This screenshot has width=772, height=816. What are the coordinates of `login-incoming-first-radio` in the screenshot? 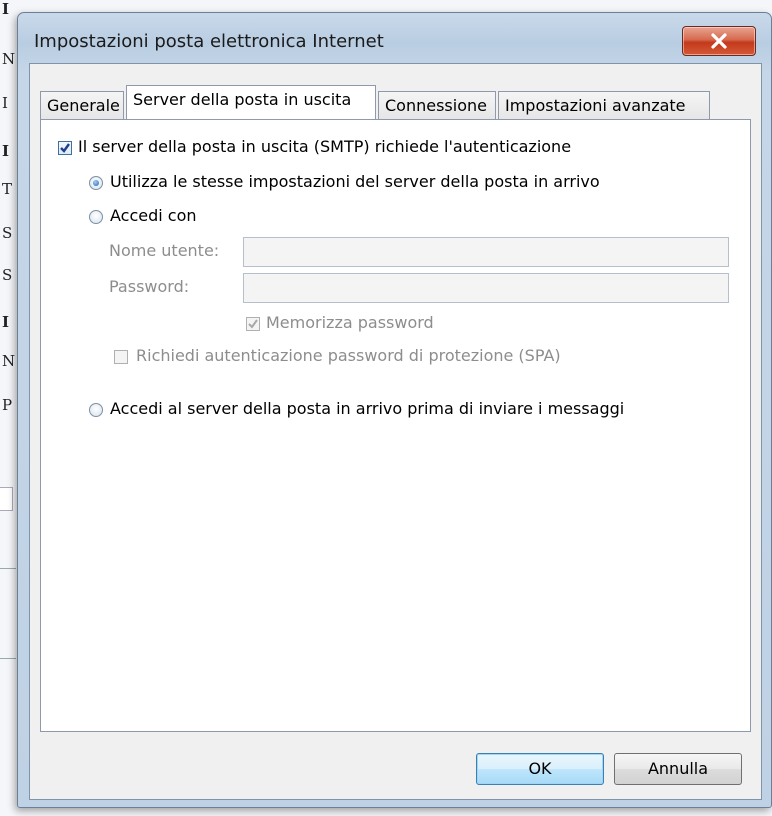 It's located at (96, 410).